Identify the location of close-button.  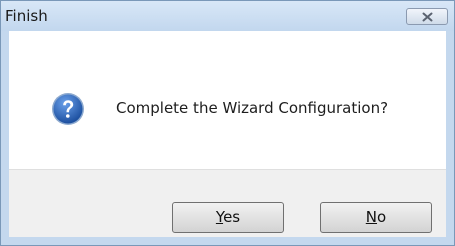
(427, 16).